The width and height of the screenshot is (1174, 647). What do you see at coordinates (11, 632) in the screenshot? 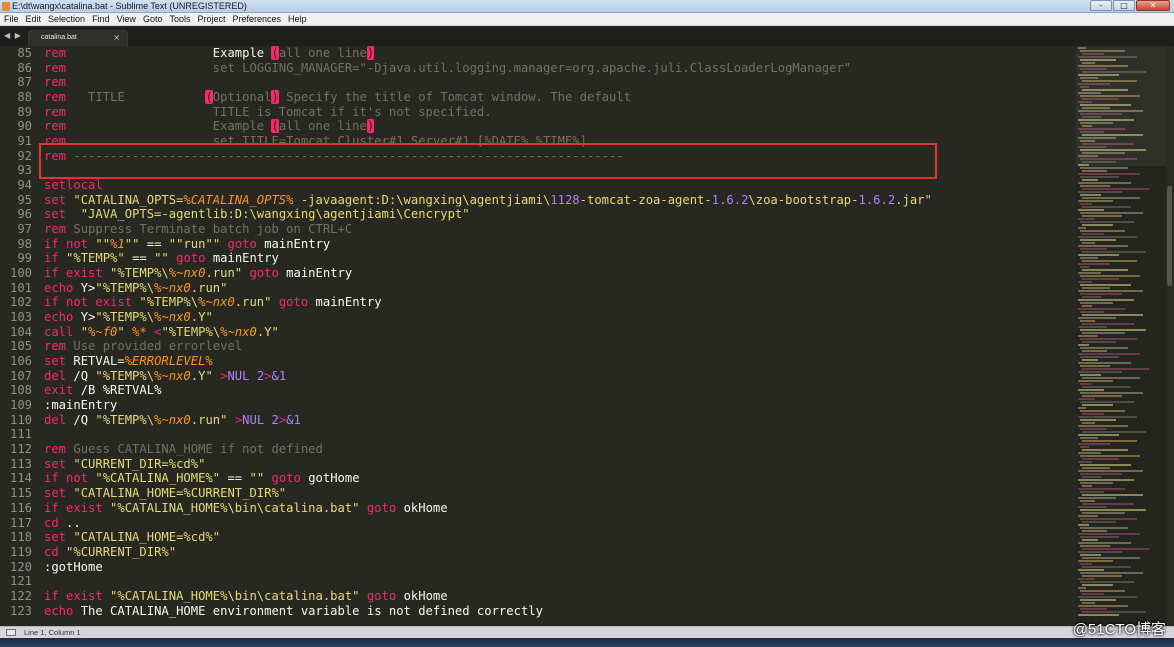
I see `console-icon` at bounding box center [11, 632].